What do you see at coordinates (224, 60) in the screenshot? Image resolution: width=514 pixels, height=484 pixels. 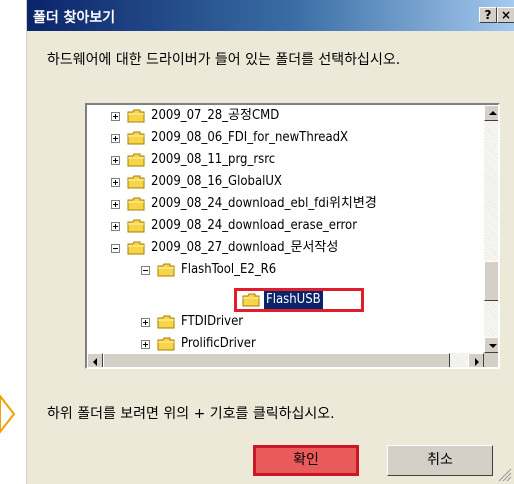 I see `instruction-text: 하드웨어에 대한 드라이버가 들어 있는 폴더를 선택하십시오.` at bounding box center [224, 60].